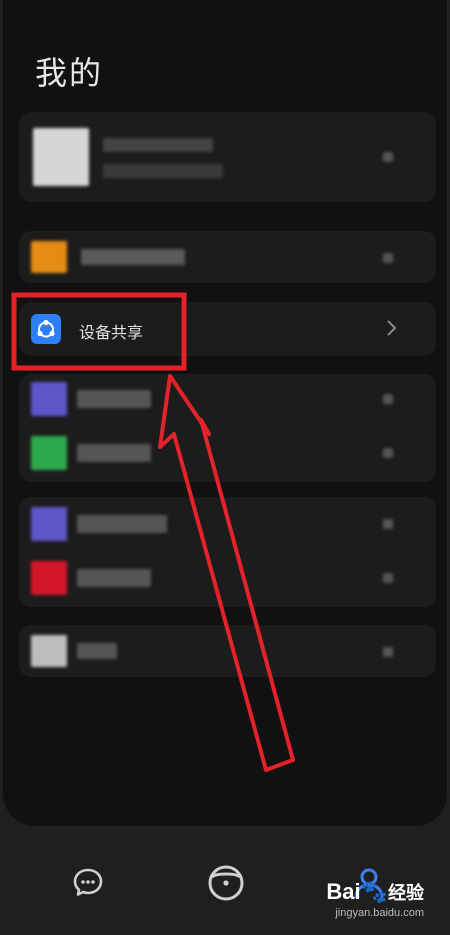 Image resolution: width=450 pixels, height=935 pixels. I want to click on chat-bubble-icon, so click(88, 882).